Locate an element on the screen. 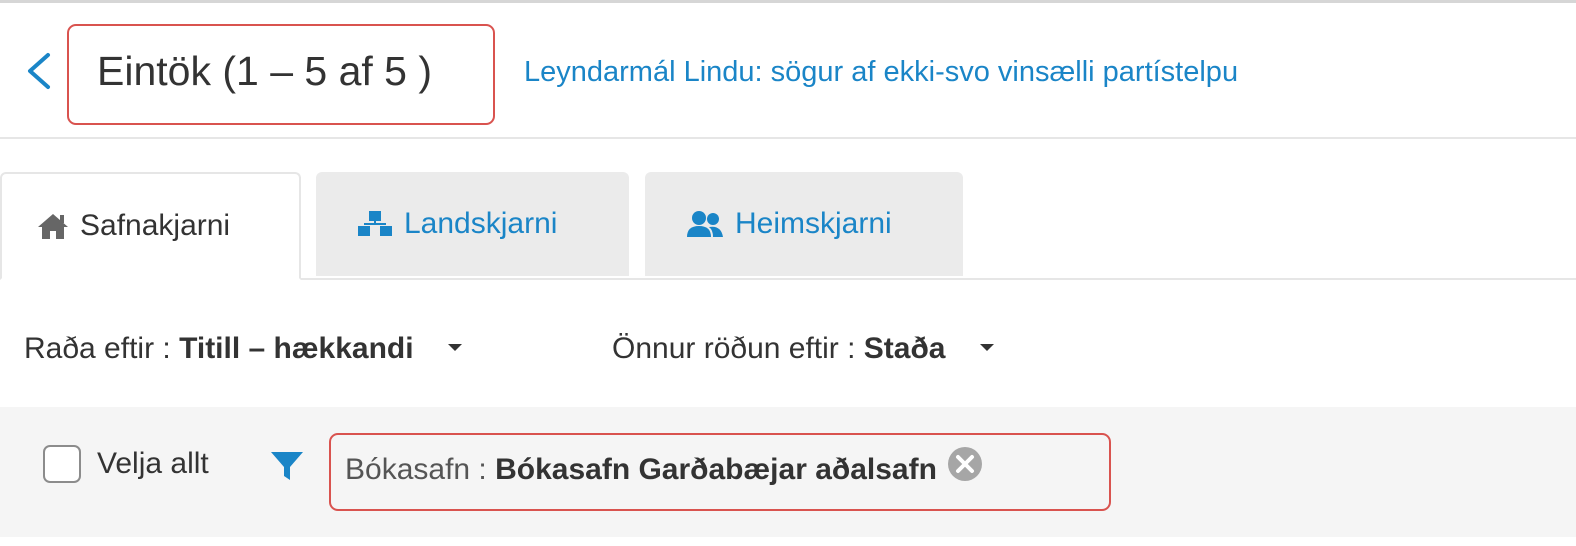 This screenshot has height=546, width=1576. users-icon is located at coordinates (705, 224).